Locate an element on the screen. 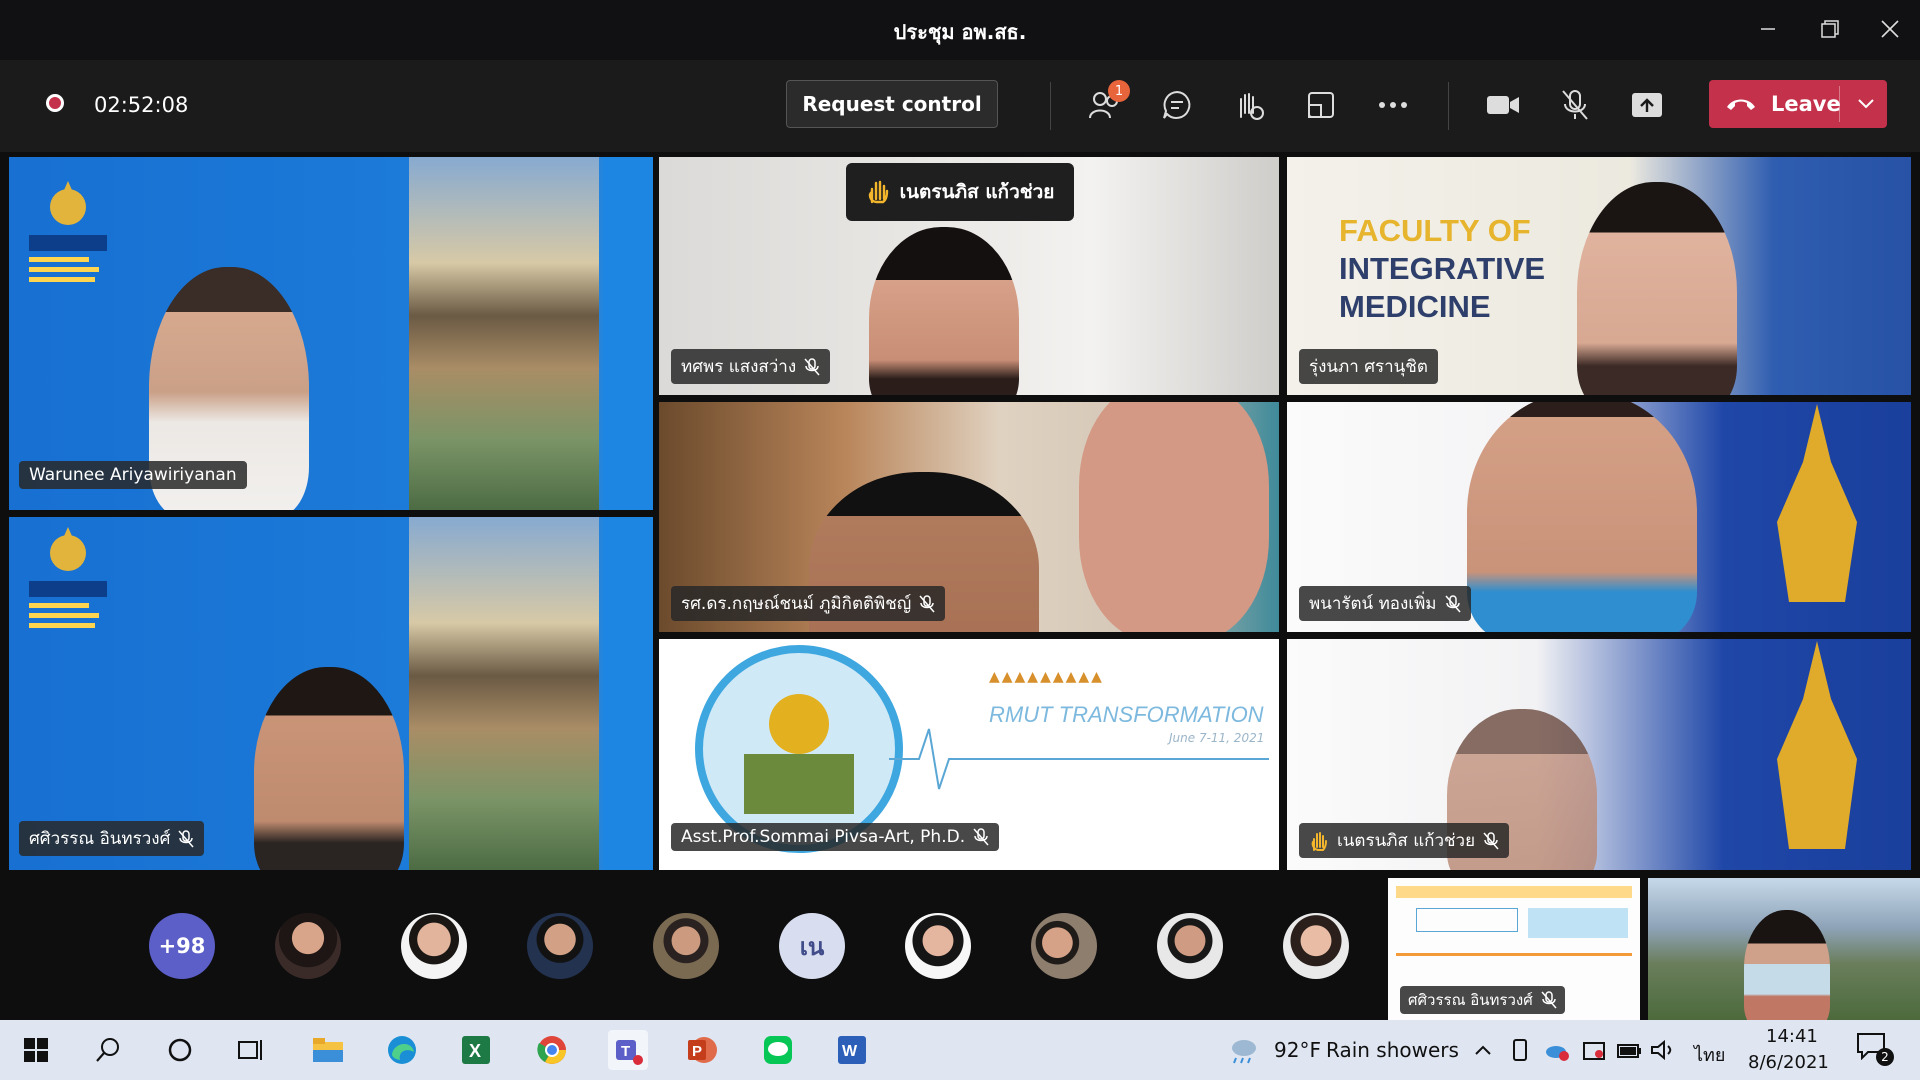  campus-photo is located at coordinates (504, 333).